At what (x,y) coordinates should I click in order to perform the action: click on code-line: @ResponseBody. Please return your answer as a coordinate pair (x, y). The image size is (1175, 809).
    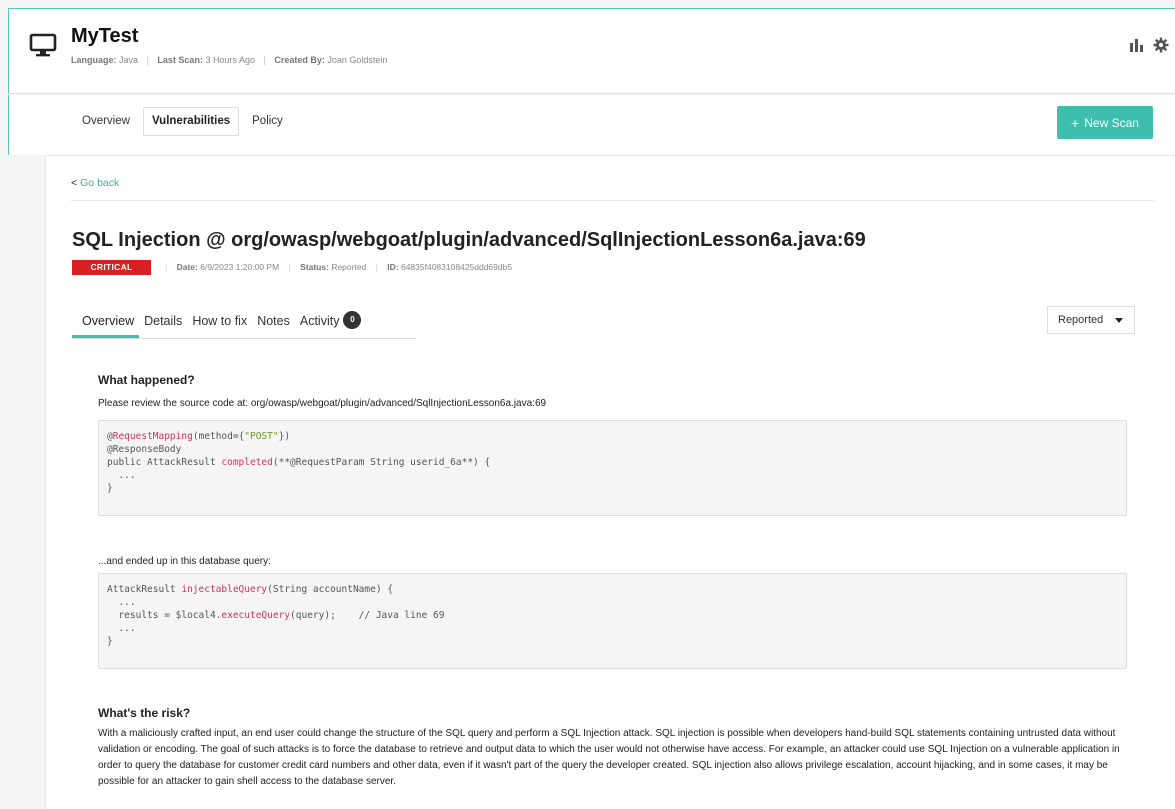
    Looking at the image, I should click on (144, 449).